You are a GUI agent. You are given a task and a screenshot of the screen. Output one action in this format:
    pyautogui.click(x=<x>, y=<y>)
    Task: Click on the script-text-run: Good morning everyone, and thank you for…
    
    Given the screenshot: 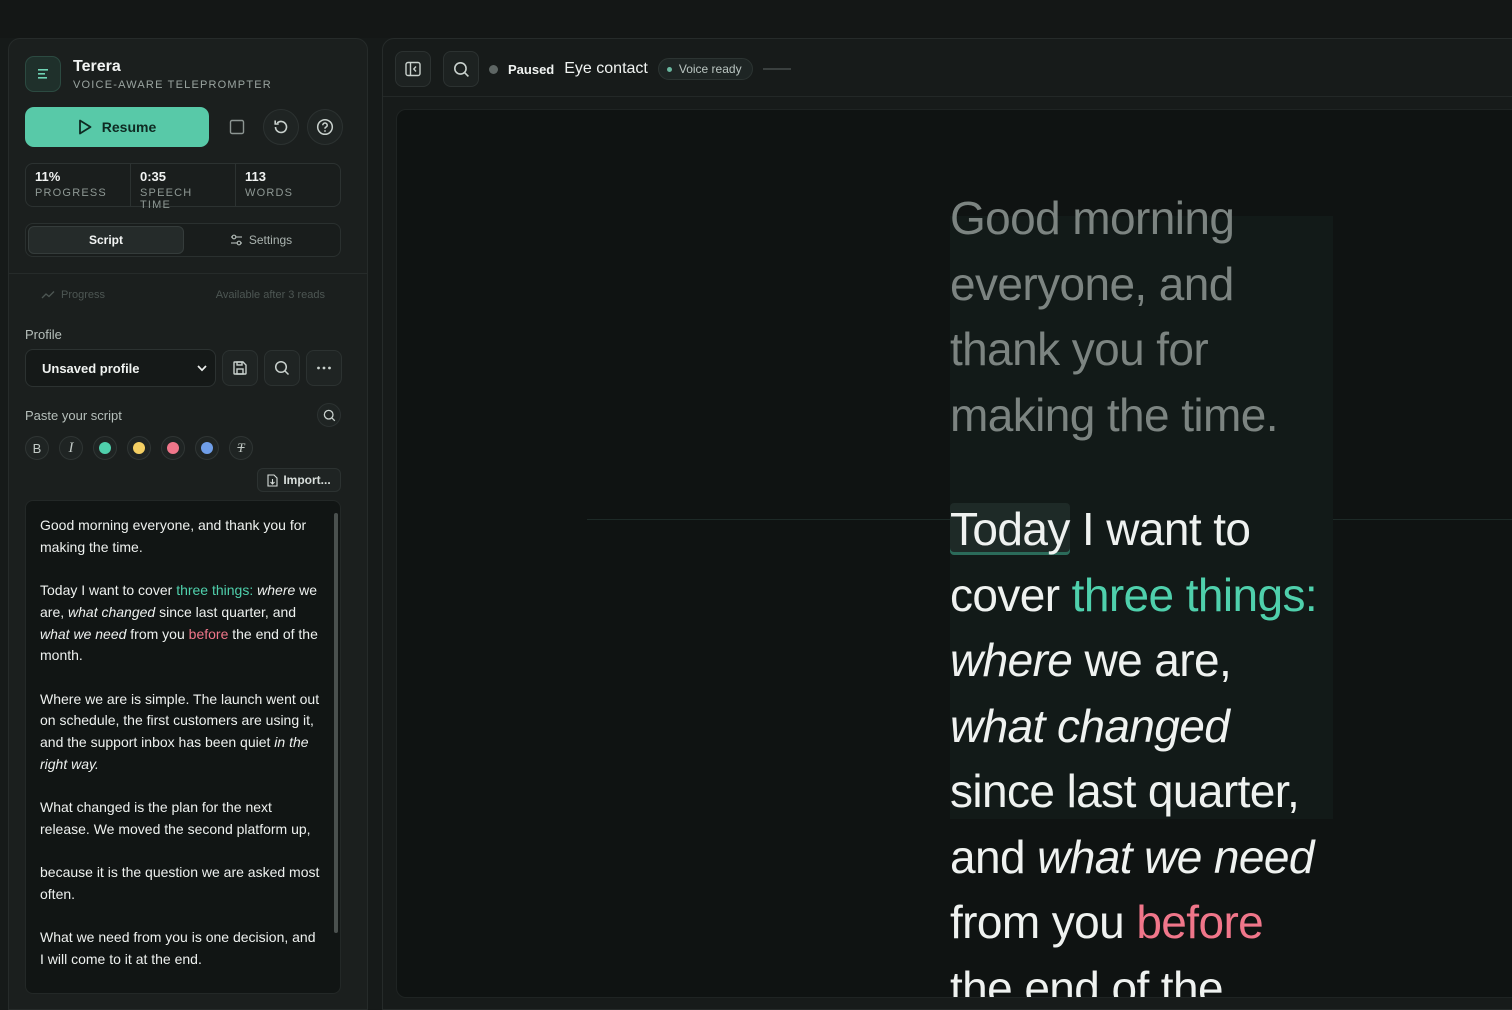 What is the action you would take?
    pyautogui.click(x=173, y=536)
    